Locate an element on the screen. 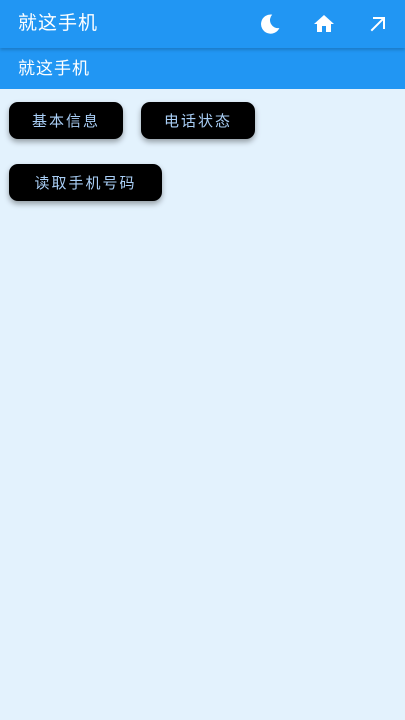  app-title: 就这手机 is located at coordinates (58, 23).